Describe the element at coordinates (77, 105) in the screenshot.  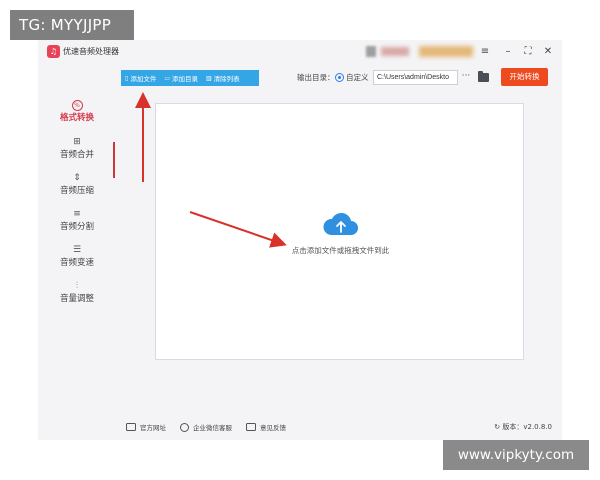
I see `format-convert-icon: %` at that location.